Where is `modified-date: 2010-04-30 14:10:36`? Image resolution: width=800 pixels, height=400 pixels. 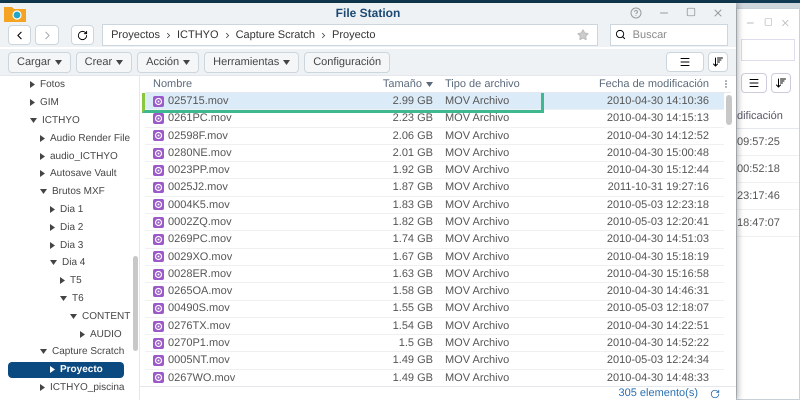
modified-date: 2010-04-30 14:10:36 is located at coordinates (658, 101).